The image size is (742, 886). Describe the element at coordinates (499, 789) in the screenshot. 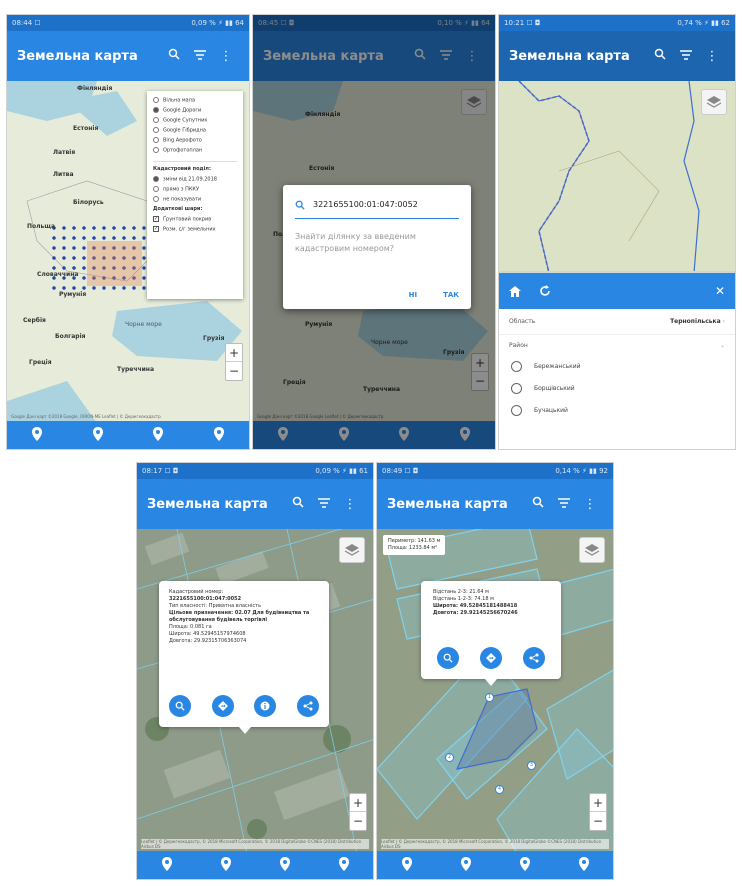

I see `vertex-marker: 4` at that location.